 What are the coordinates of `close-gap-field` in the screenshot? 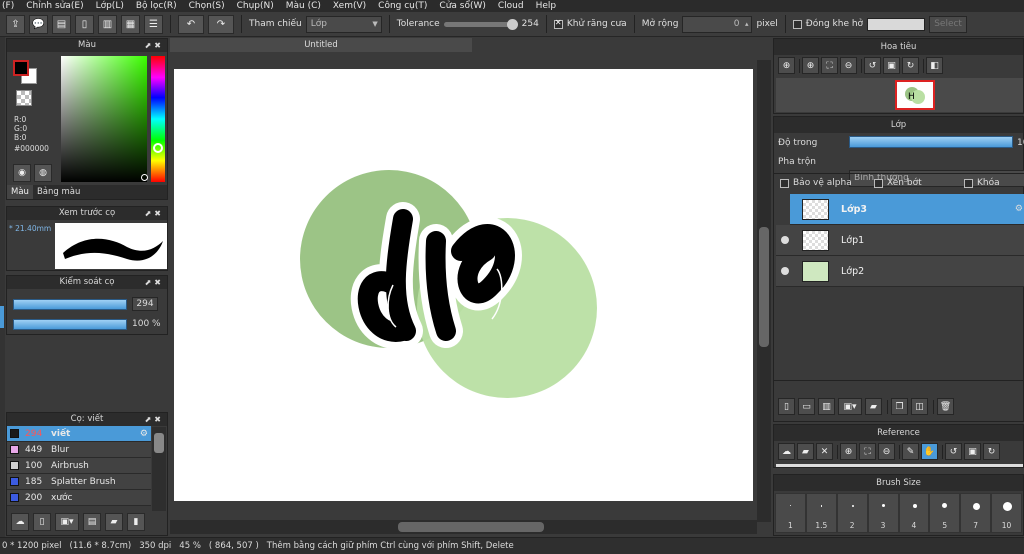 It's located at (896, 24).